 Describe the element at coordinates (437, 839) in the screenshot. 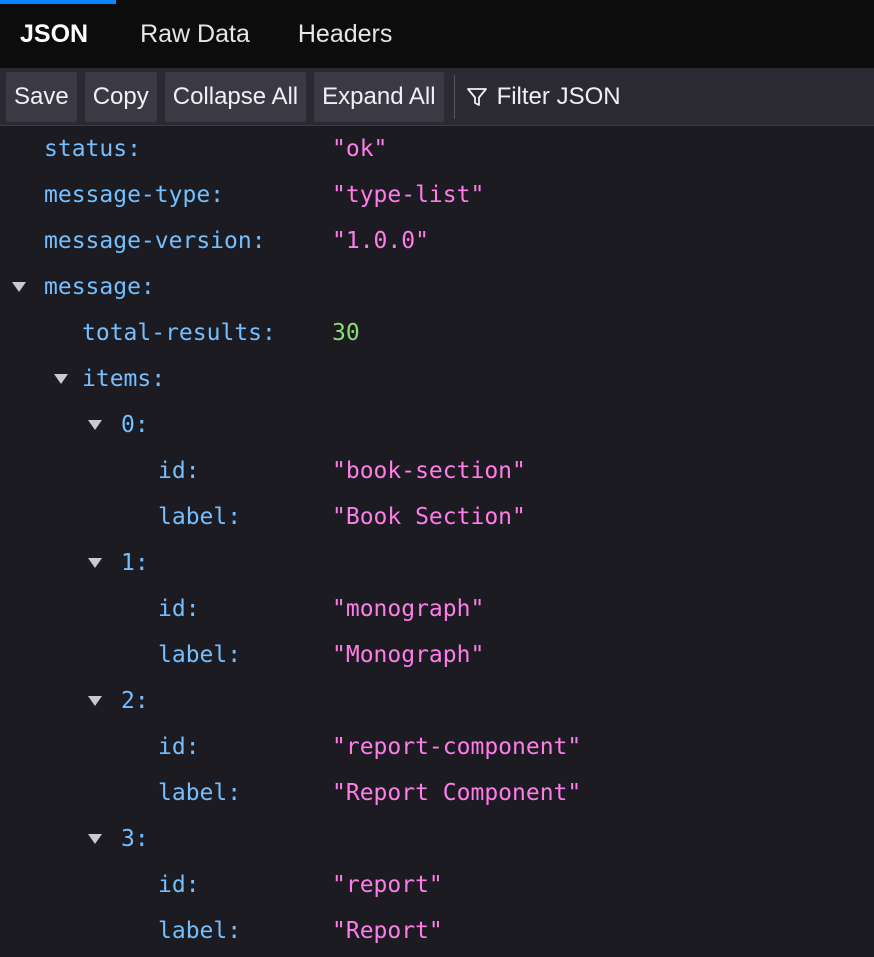

I see `tree-row-item-index: 3:` at that location.